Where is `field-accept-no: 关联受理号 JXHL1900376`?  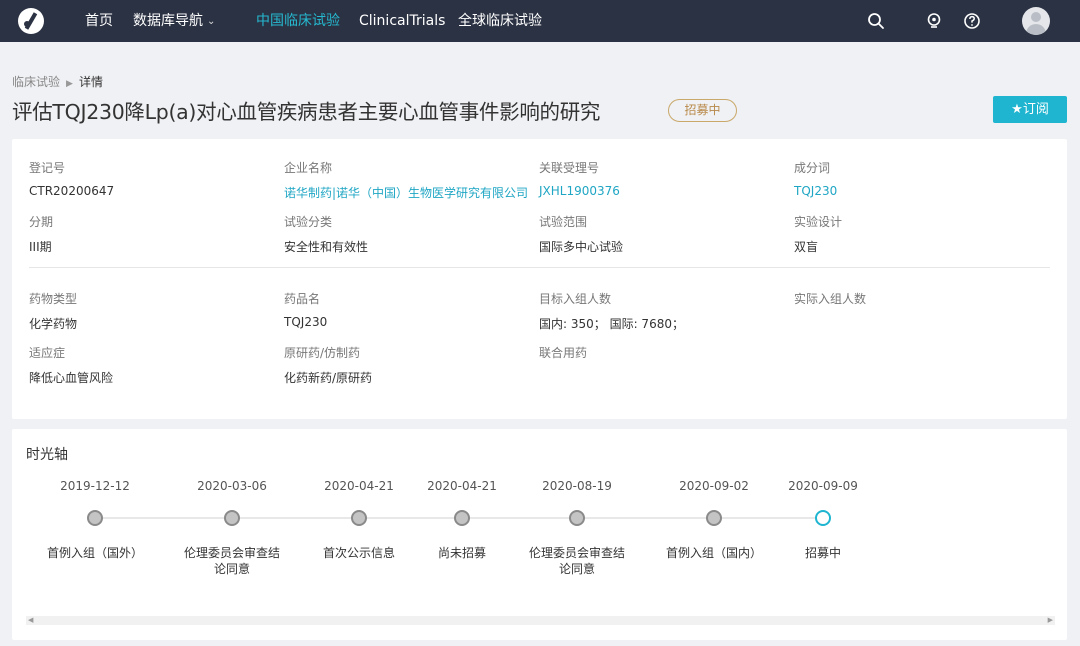
field-accept-no: 关联受理号 JXHL1900376 is located at coordinates (579, 179).